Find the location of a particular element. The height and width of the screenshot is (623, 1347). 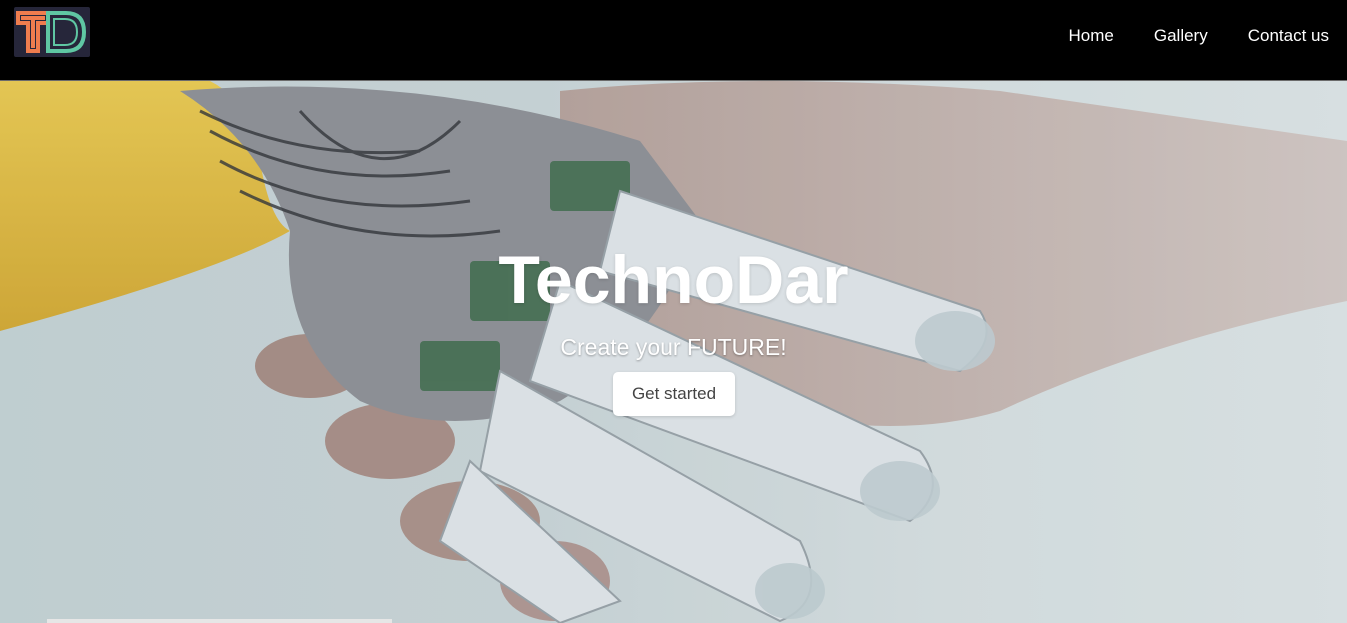

get-started-button: Get started is located at coordinates (674, 394).